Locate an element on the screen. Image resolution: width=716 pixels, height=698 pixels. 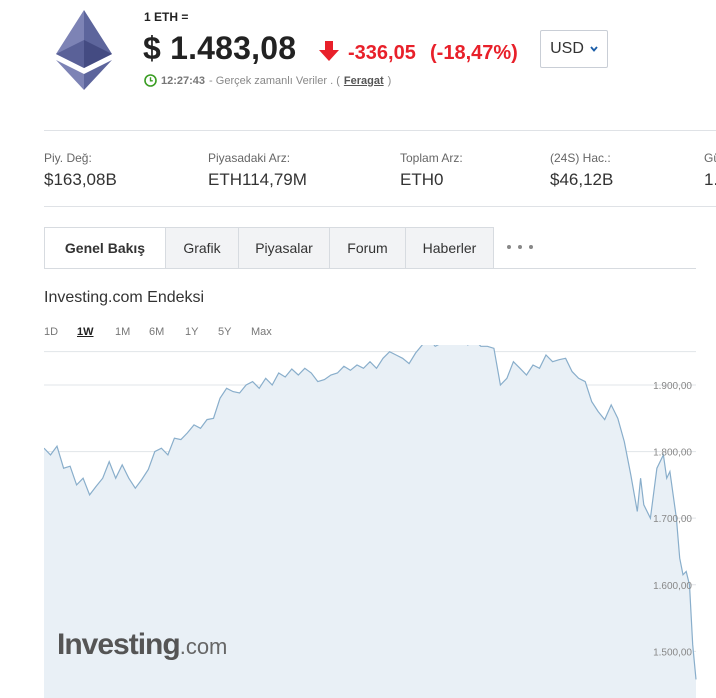
stat-value: 1. is located at coordinates (710, 179).